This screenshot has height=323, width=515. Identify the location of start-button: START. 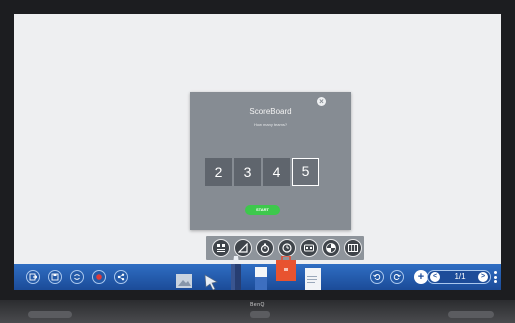
(262, 210).